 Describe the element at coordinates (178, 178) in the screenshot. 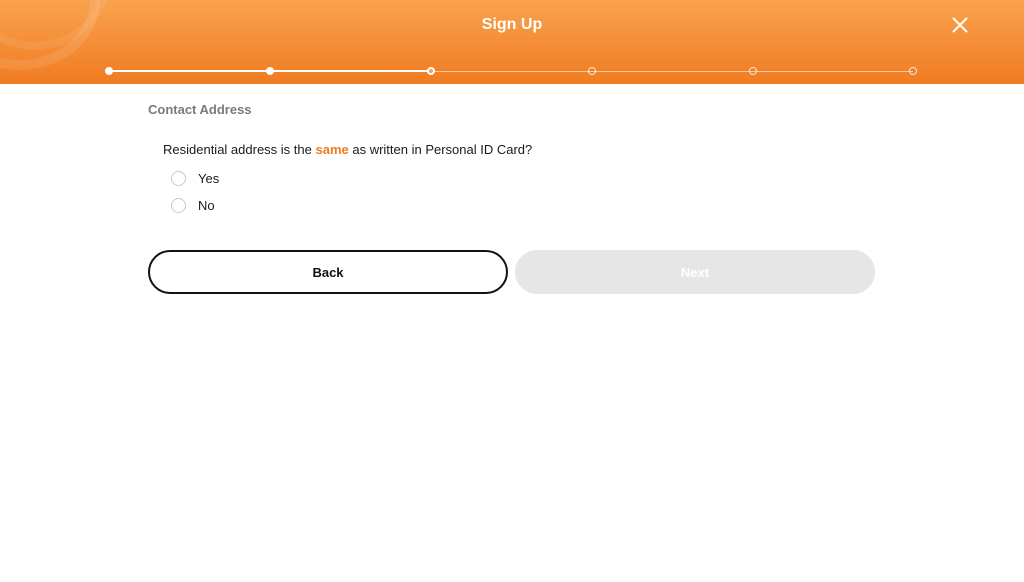

I see `radio-button-yes` at that location.